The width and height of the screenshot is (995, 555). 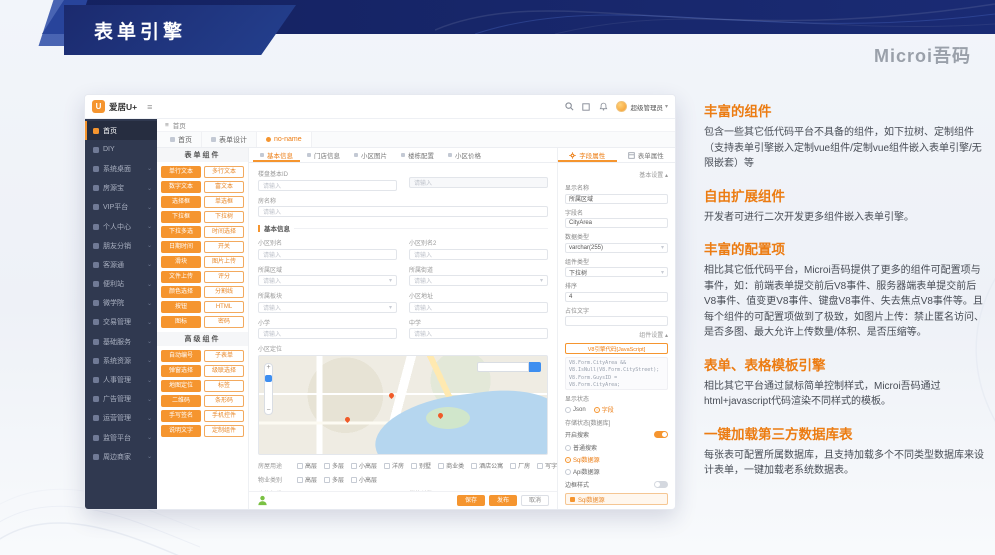 I want to click on zoom-in-icon: +, so click(x=268, y=367).